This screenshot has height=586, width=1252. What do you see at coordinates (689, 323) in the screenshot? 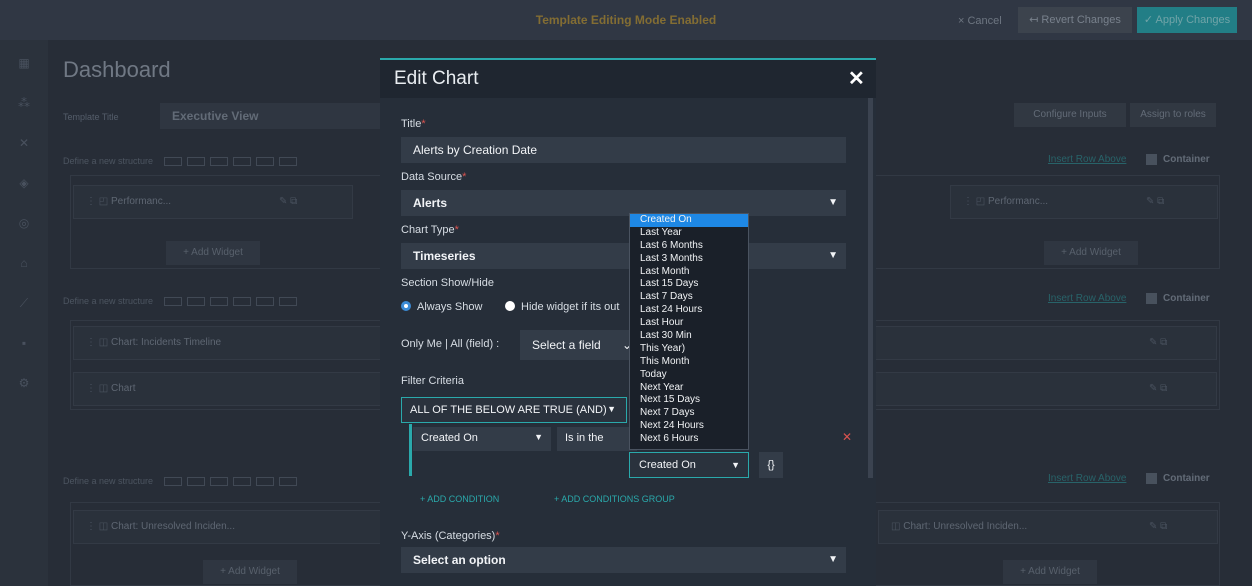
I see `dropdown-option: Last Hour` at bounding box center [689, 323].